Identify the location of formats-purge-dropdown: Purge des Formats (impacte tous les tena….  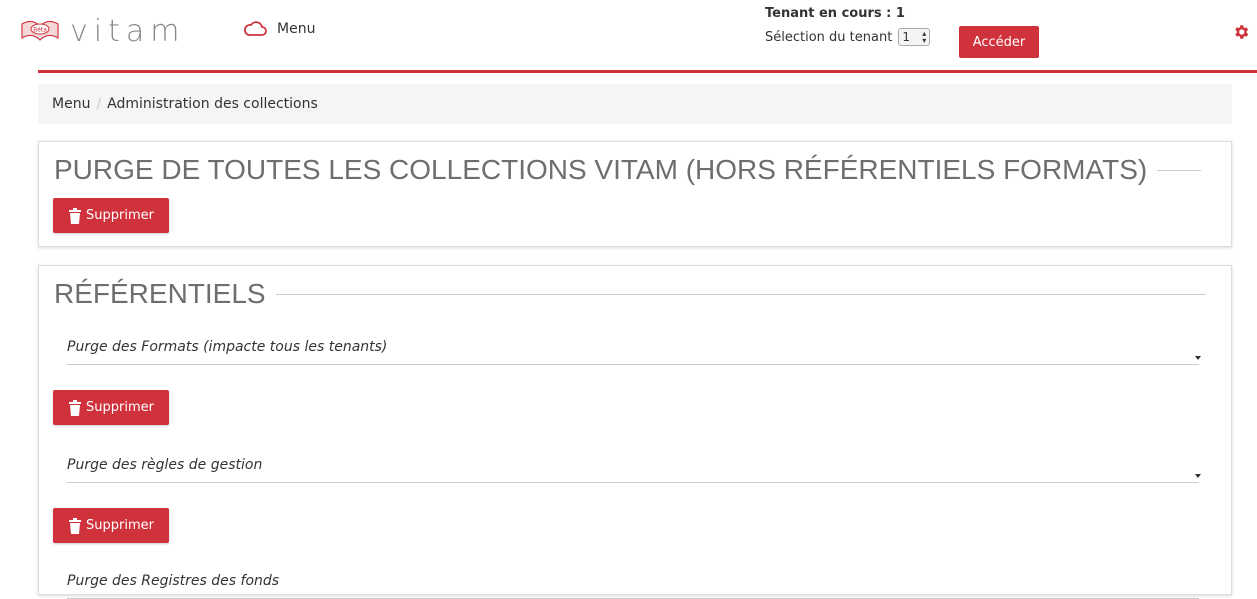
(634, 348).